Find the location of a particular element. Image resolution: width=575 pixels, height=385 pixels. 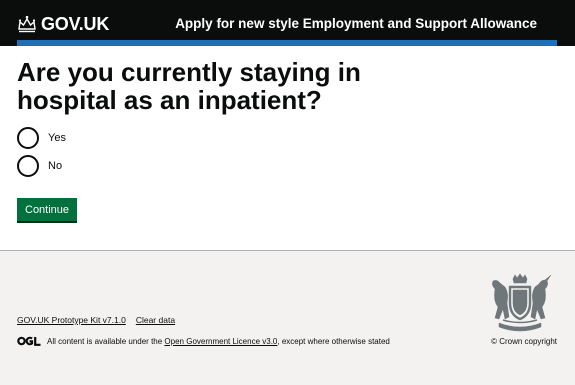

ogl-logo-icon is located at coordinates (29, 341).